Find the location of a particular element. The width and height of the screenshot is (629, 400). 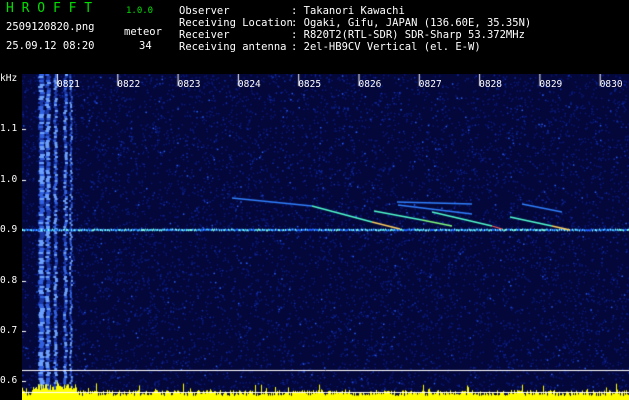

app-version: 1.0.0 is located at coordinates (140, 11).